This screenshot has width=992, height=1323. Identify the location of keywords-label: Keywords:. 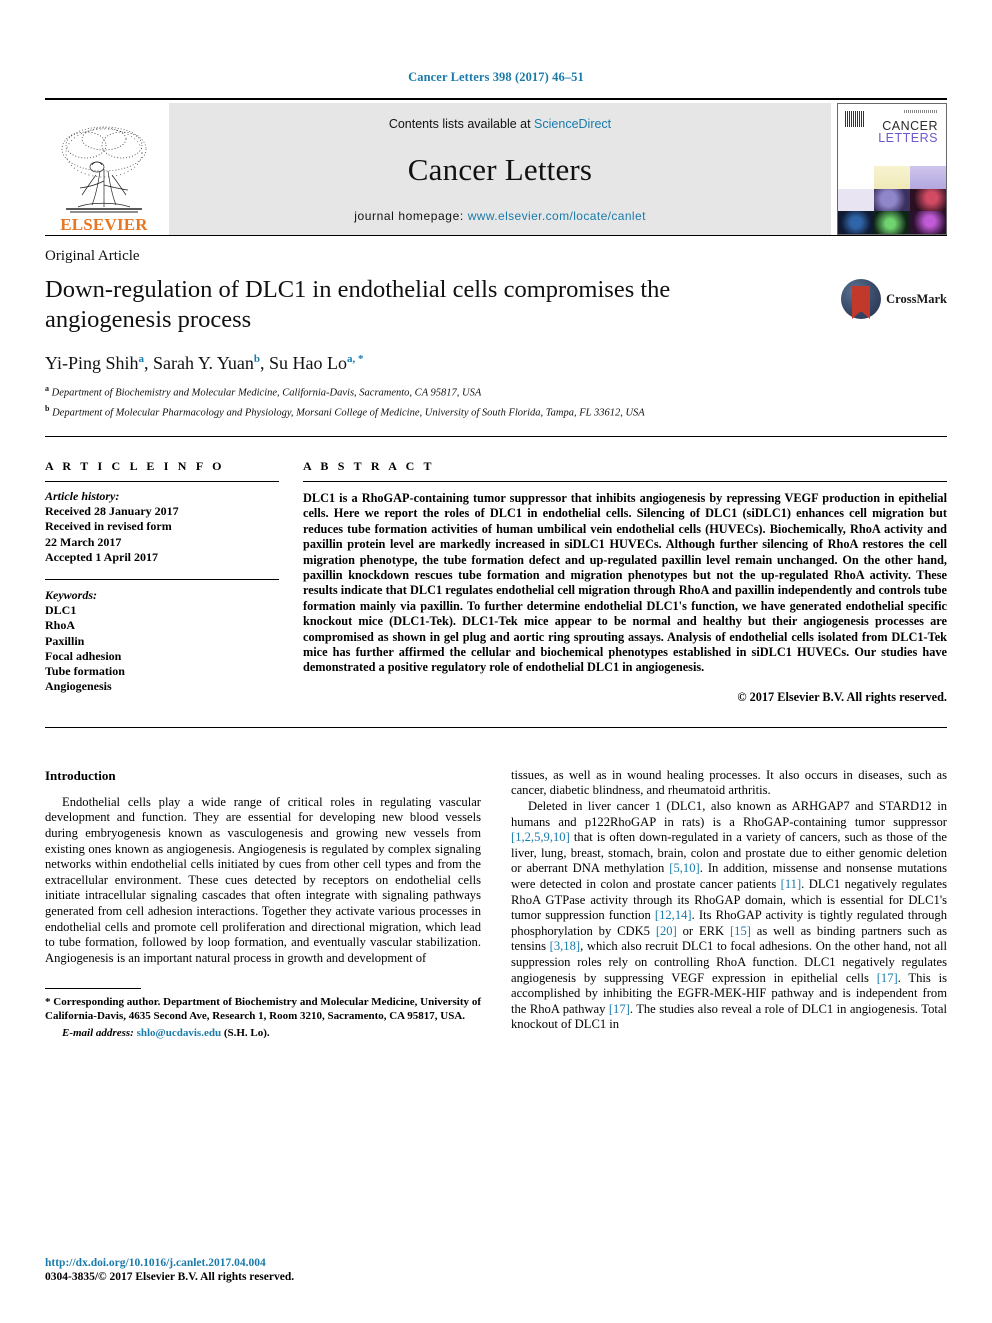
(71, 595).